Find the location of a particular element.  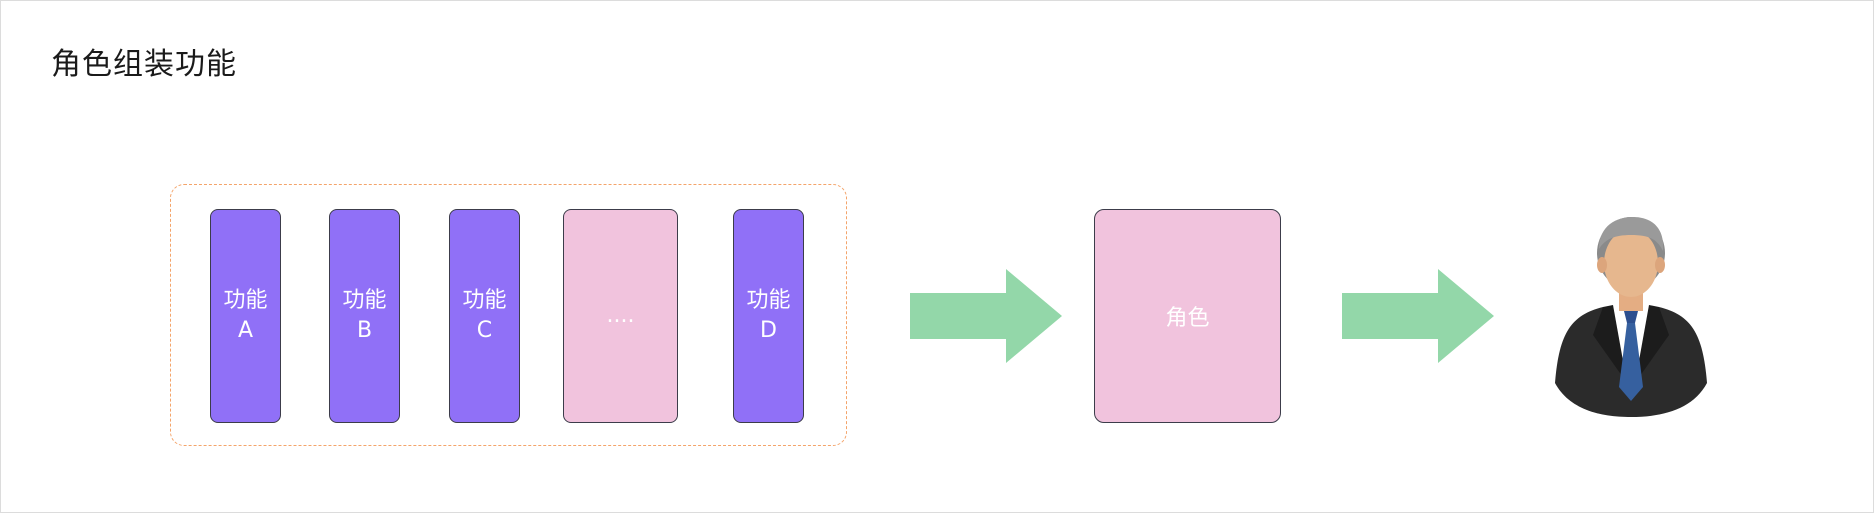

role-label: 角色 is located at coordinates (1187, 318).